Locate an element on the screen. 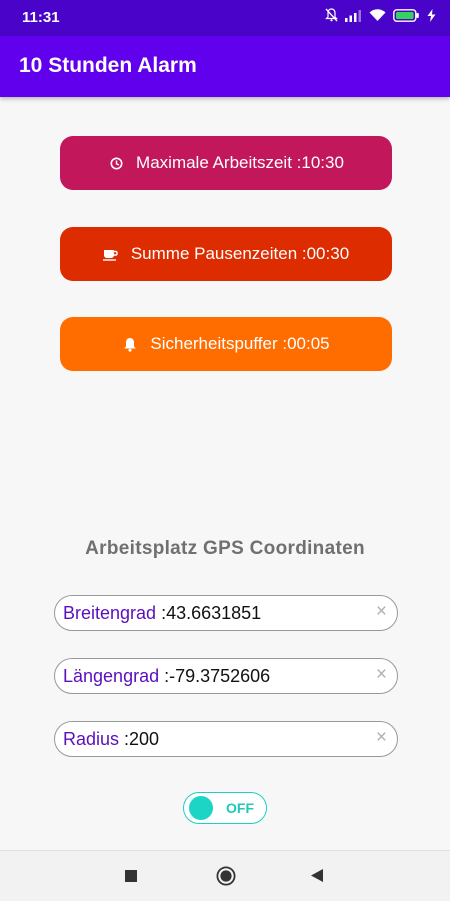 The width and height of the screenshot is (450, 901). laengengrad-text: Längengrad :-79.3752606 is located at coordinates (166, 676).